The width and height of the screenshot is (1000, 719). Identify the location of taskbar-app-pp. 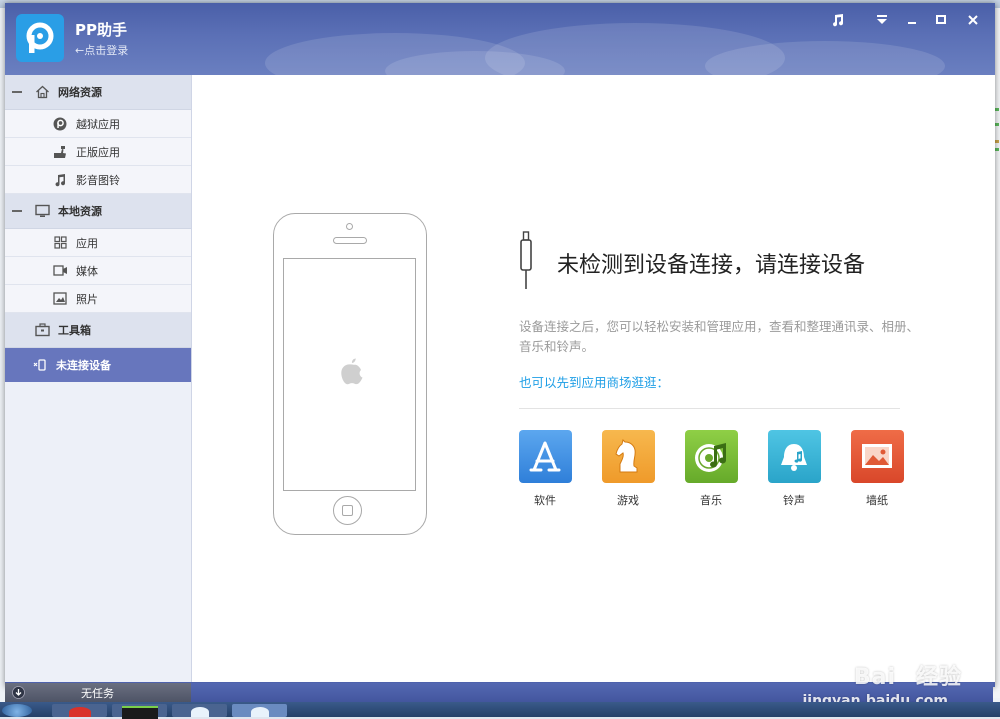
(259, 710).